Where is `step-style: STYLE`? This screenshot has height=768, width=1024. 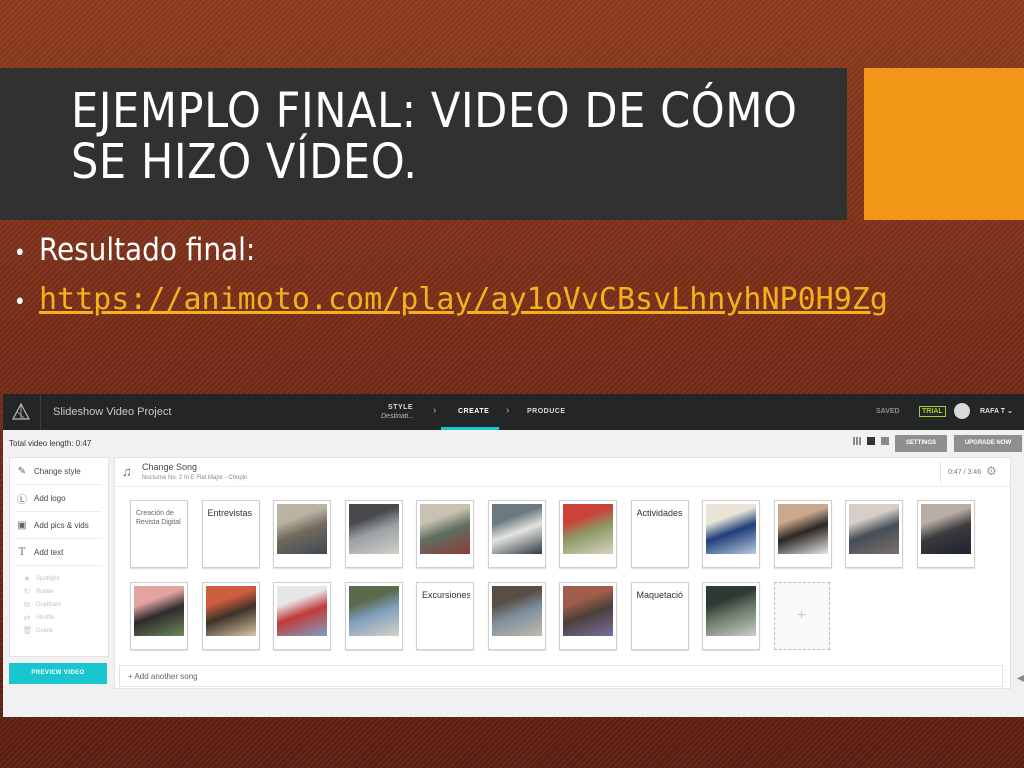
step-style: STYLE is located at coordinates (400, 407).